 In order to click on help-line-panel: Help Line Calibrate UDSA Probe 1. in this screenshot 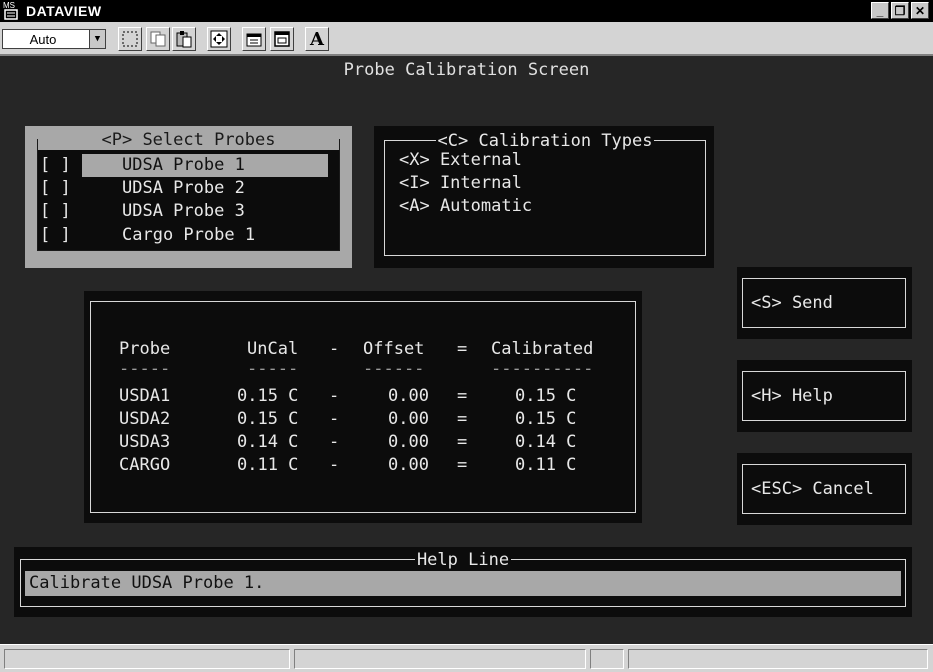, I will do `click(463, 582)`.